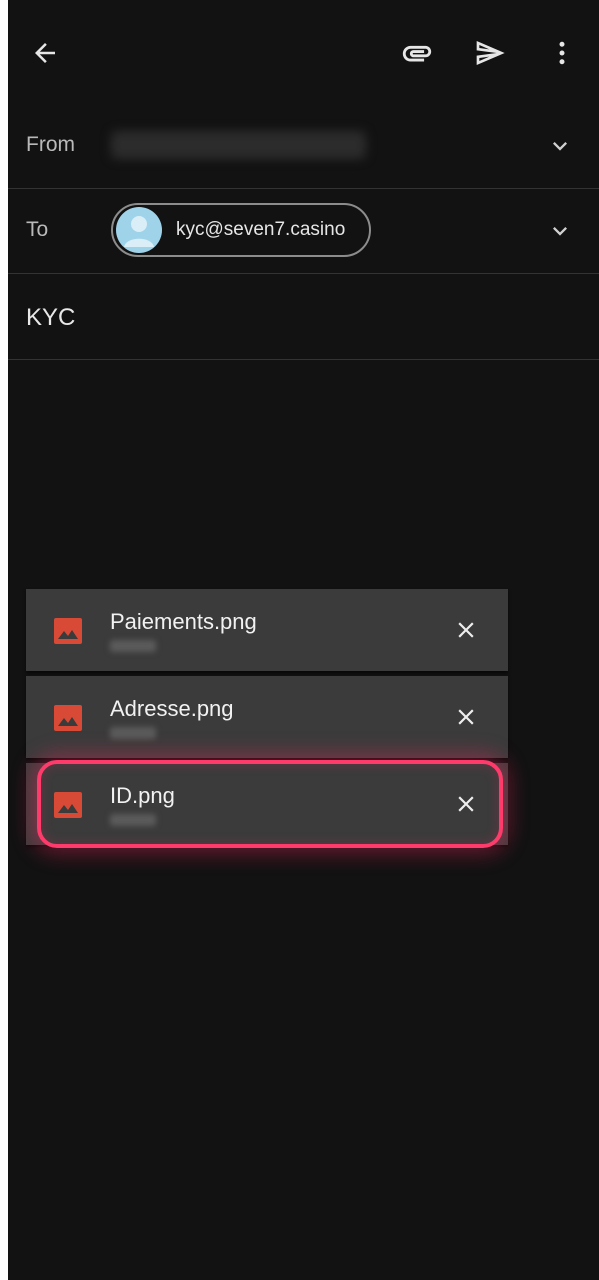 This screenshot has width=599, height=1280. What do you see at coordinates (142, 795) in the screenshot?
I see `attachment-name: ID.png` at bounding box center [142, 795].